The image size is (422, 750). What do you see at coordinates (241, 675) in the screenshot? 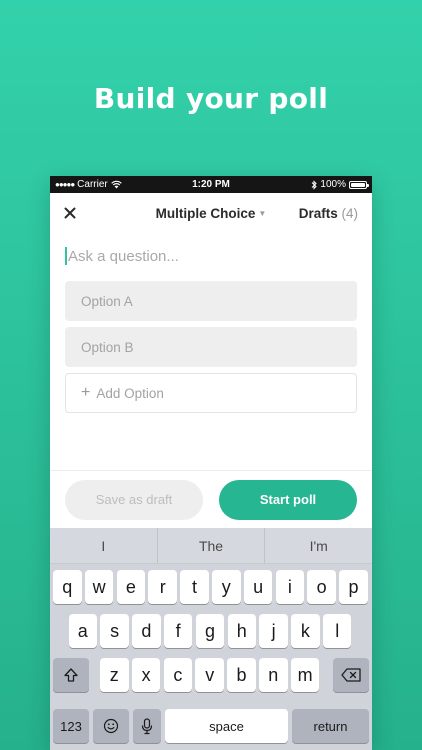
I see `key-b: b` at bounding box center [241, 675].